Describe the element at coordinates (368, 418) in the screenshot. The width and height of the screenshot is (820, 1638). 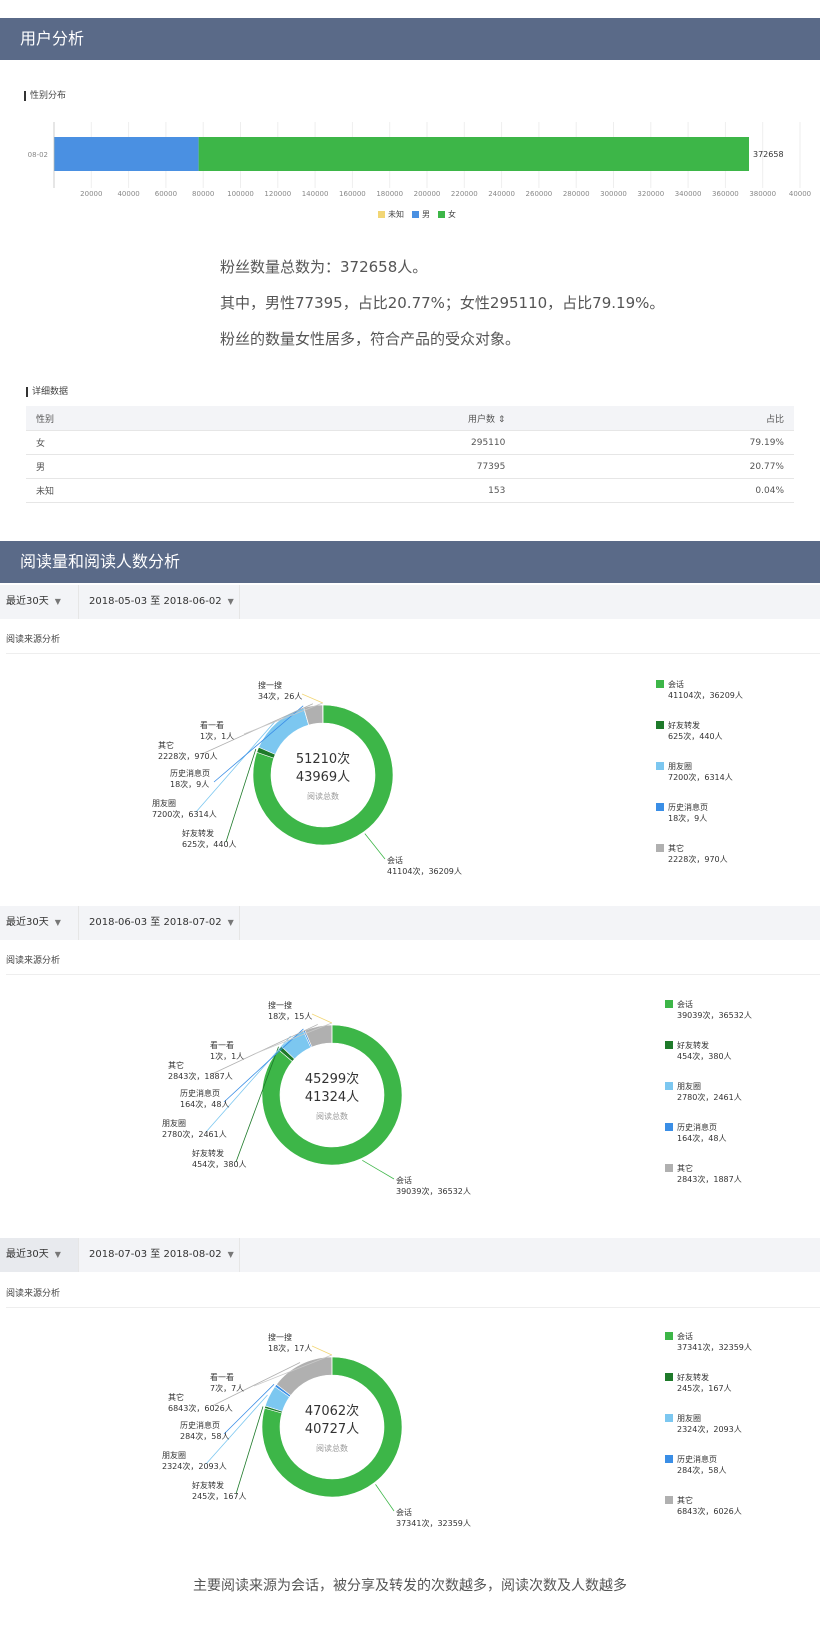
I see `col-user-count: 用户数 ⇕` at that location.